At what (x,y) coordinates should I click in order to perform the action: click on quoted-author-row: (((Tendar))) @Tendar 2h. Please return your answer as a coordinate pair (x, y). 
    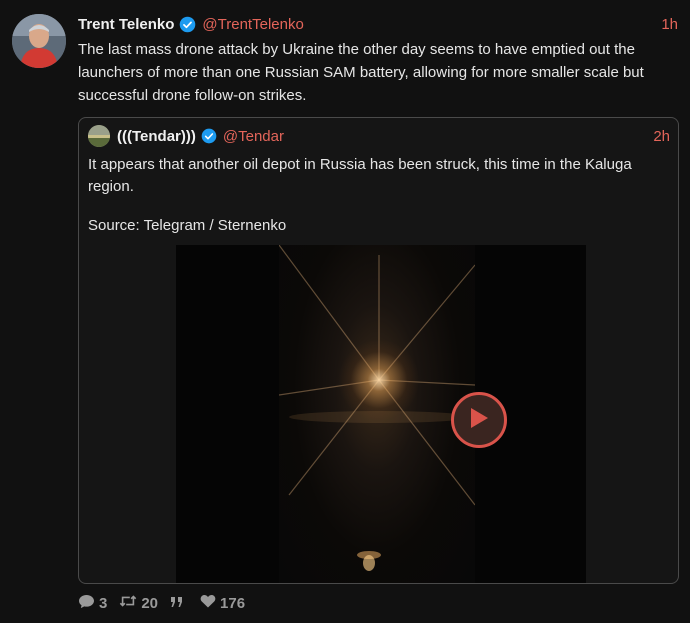
    Looking at the image, I should click on (393, 136).